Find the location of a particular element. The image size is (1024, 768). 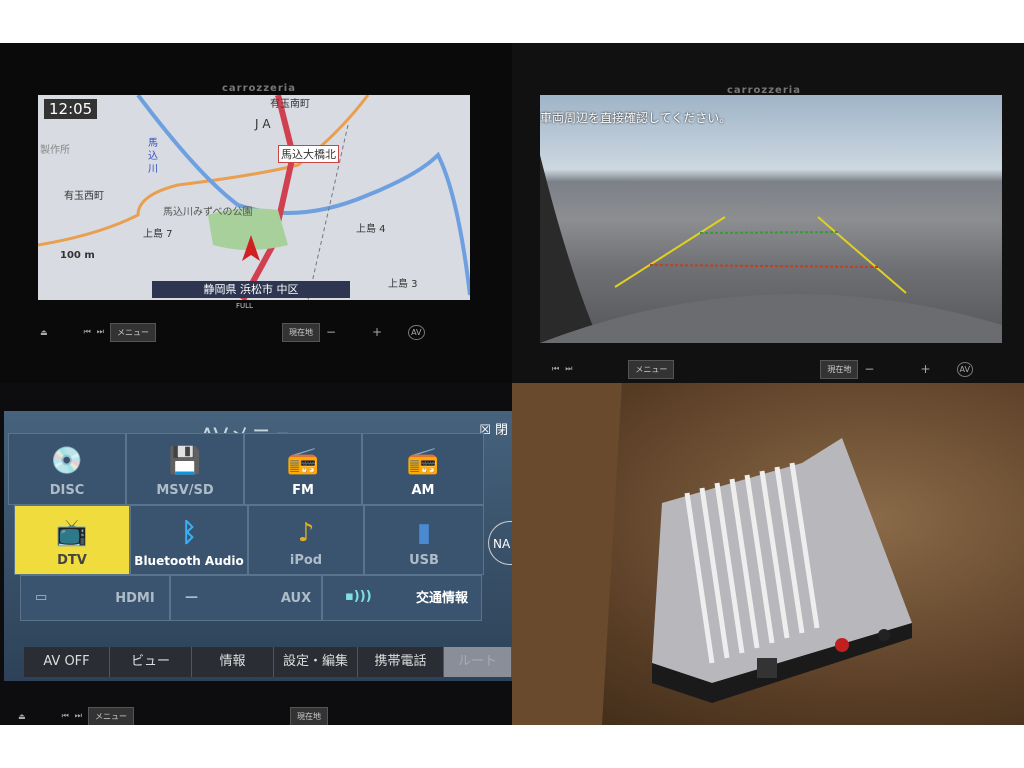

source-label: FM is located at coordinates (303, 490).